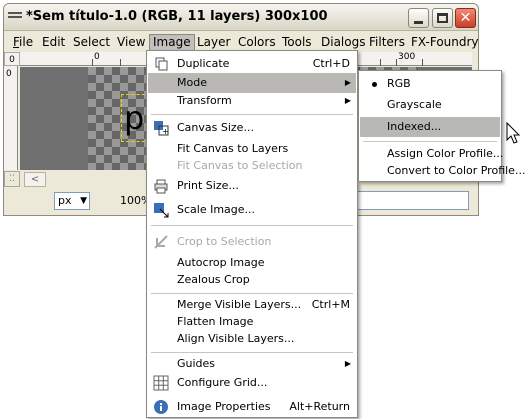 This screenshot has width=530, height=419. Describe the element at coordinates (26, 42) in the screenshot. I see `menu-file-label: ile` at that location.